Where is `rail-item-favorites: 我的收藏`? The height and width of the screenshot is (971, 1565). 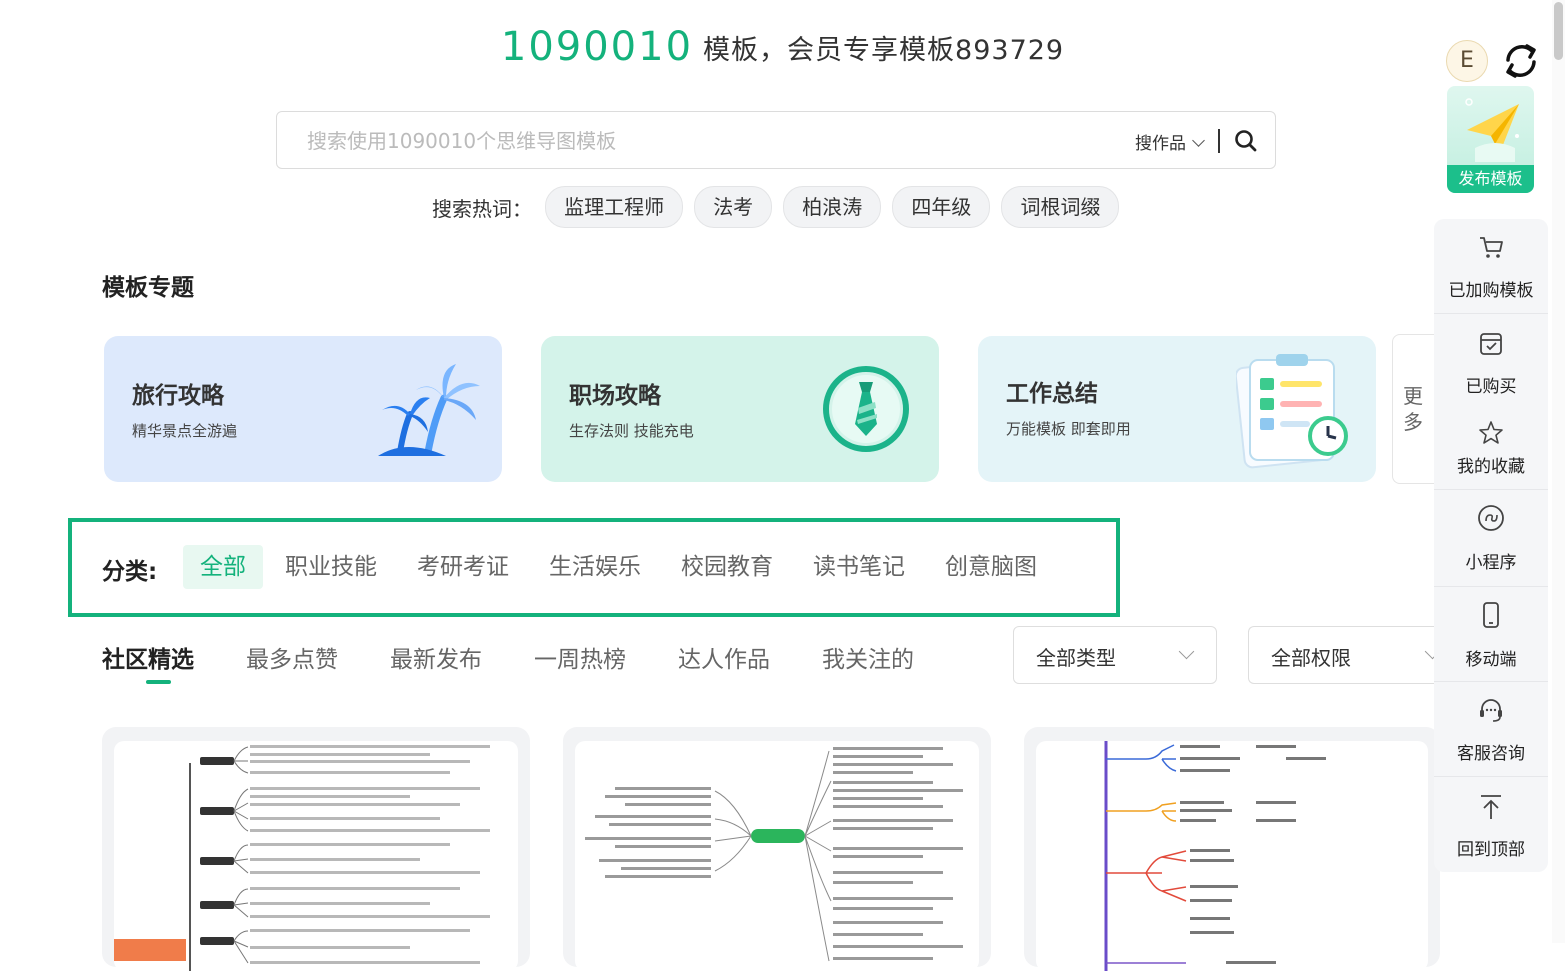
rail-item-favorites: 我的收藏 is located at coordinates (1491, 449).